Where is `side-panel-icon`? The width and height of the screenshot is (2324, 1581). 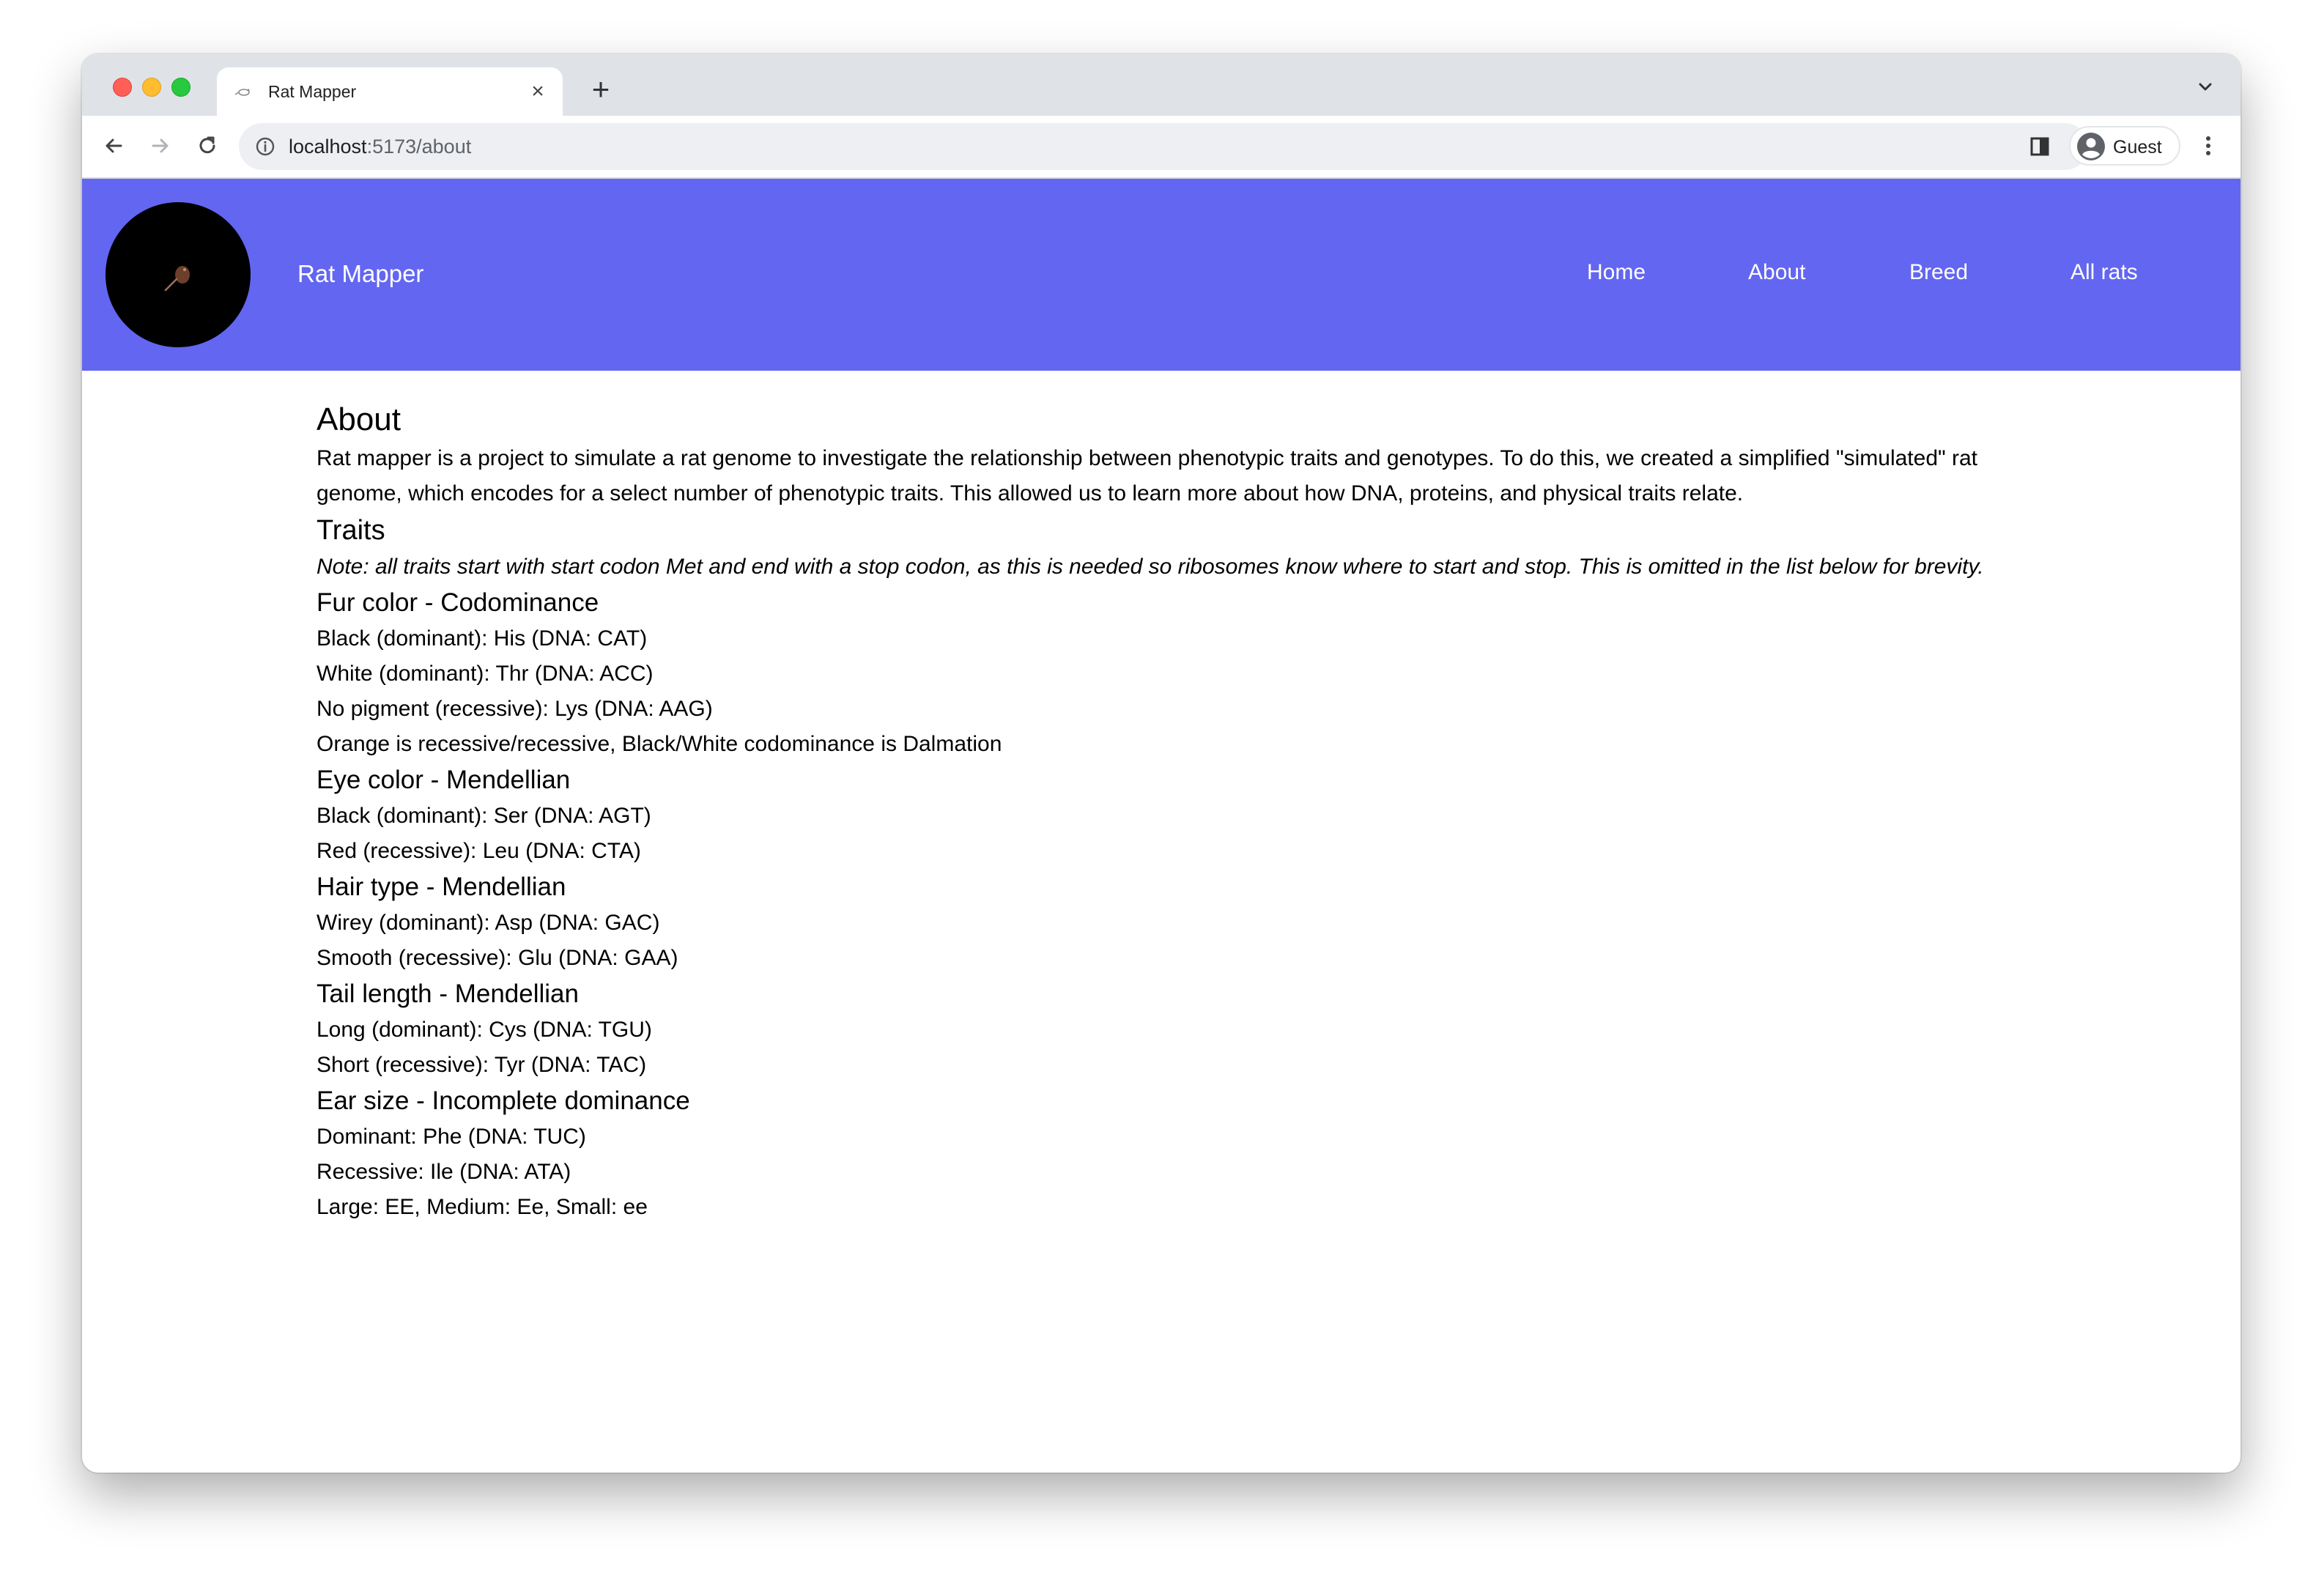
side-panel-icon is located at coordinates (2039, 145).